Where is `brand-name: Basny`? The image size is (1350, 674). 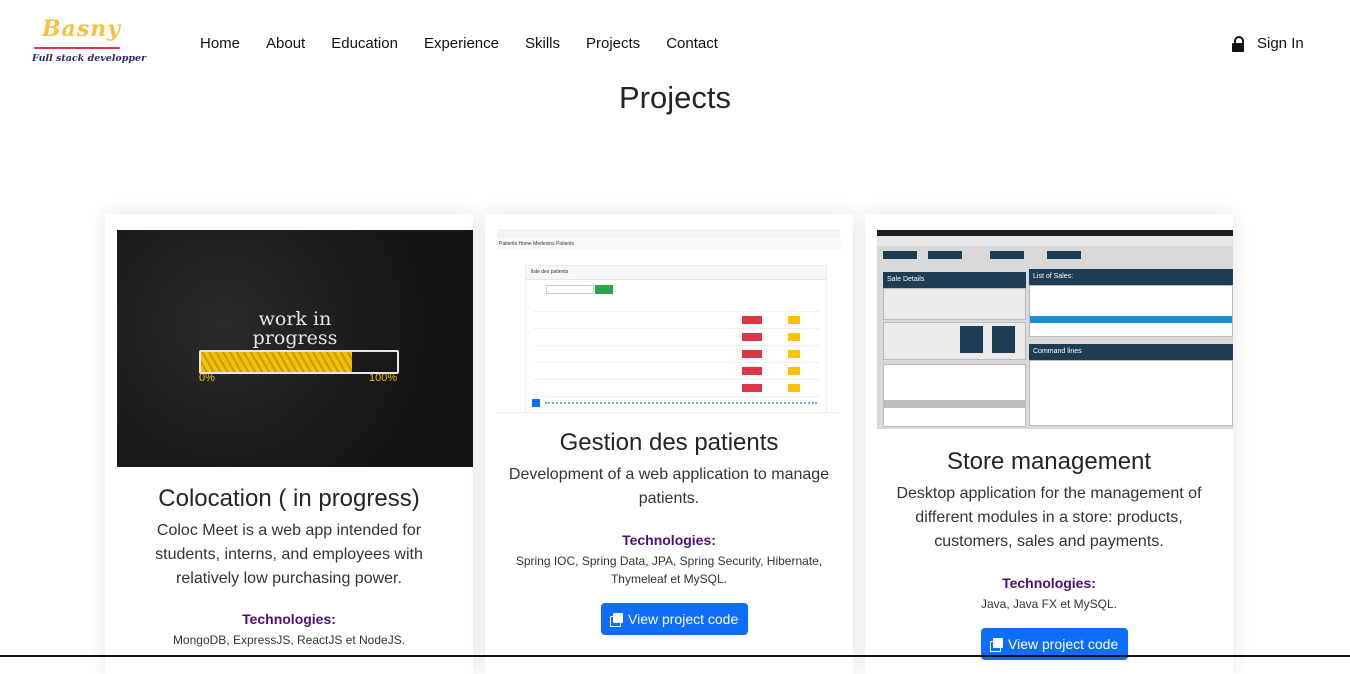
brand-name: Basny is located at coordinates (82, 29).